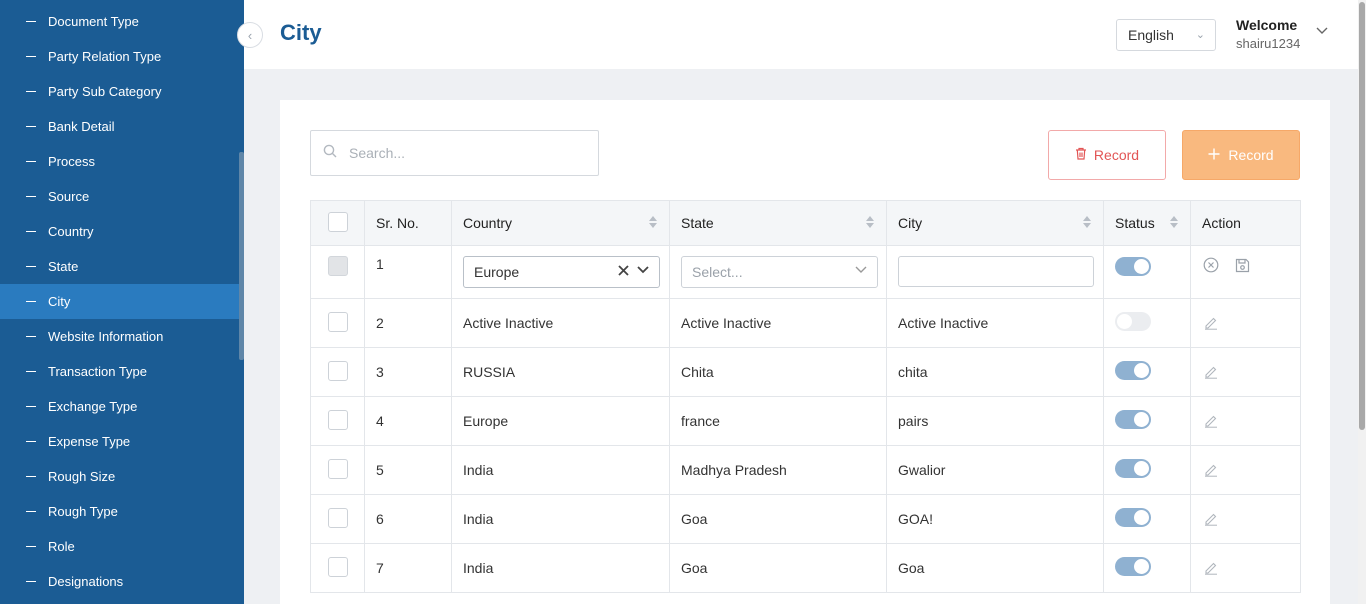 This screenshot has height=604, width=1366. I want to click on sidebar-item-designations: Designations, so click(122, 581).